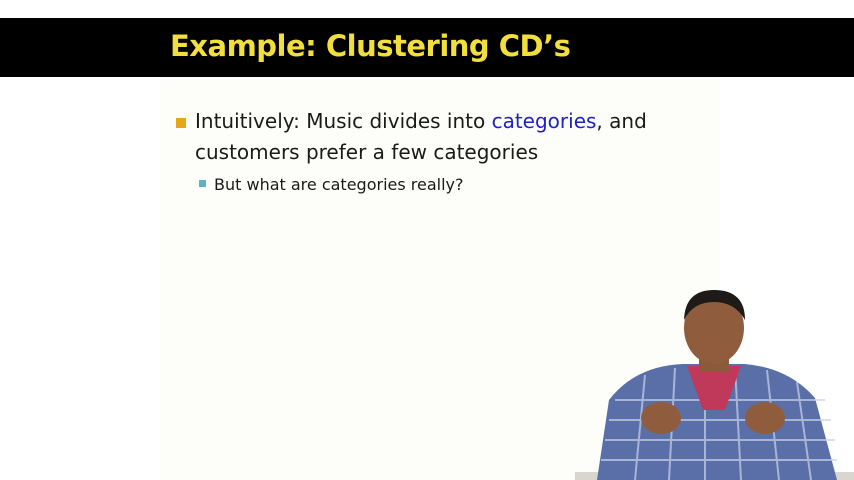 The height and width of the screenshot is (480, 854). I want to click on top-margin, so click(427, 9).